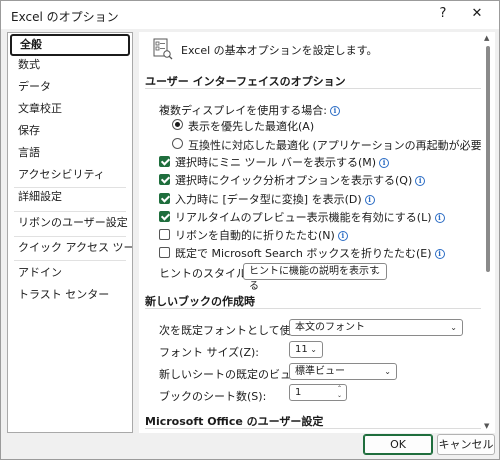  I want to click on sidebar-item-data: データ, so click(70, 87).